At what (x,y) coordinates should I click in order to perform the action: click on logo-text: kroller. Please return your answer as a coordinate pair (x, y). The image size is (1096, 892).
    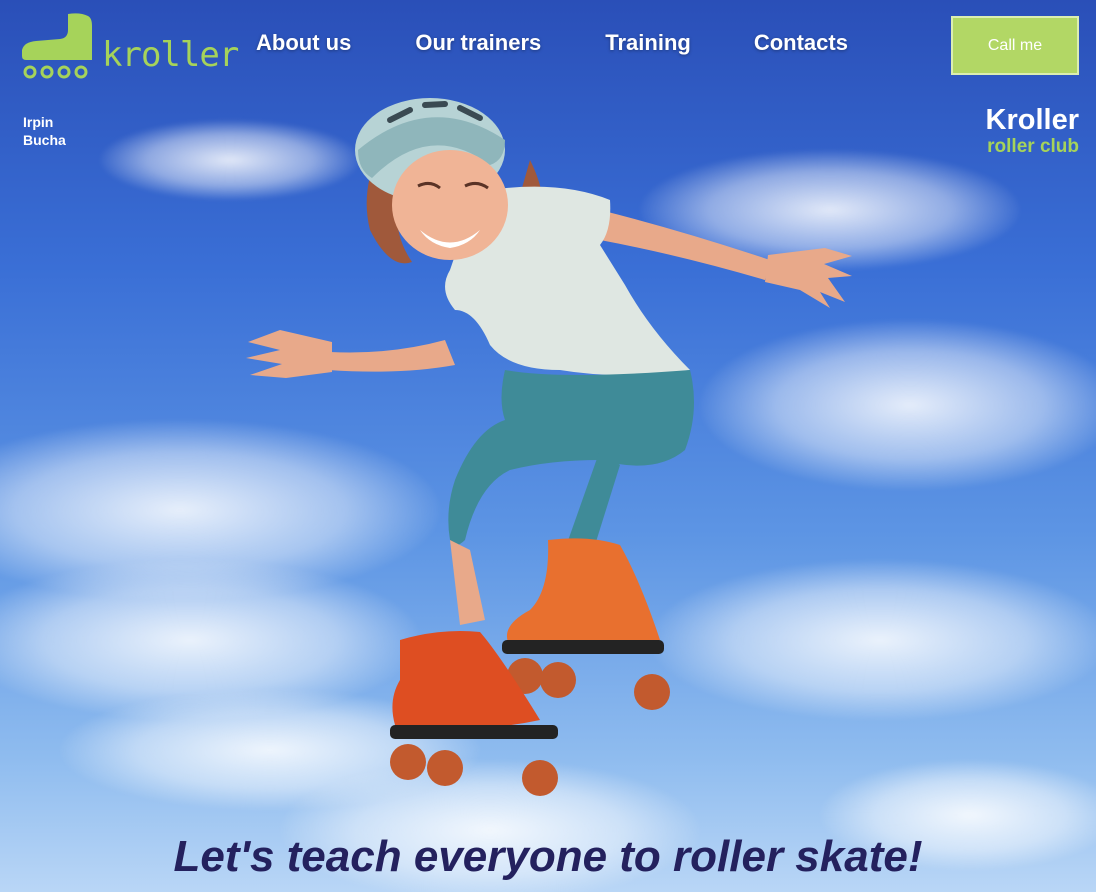
    Looking at the image, I should click on (170, 55).